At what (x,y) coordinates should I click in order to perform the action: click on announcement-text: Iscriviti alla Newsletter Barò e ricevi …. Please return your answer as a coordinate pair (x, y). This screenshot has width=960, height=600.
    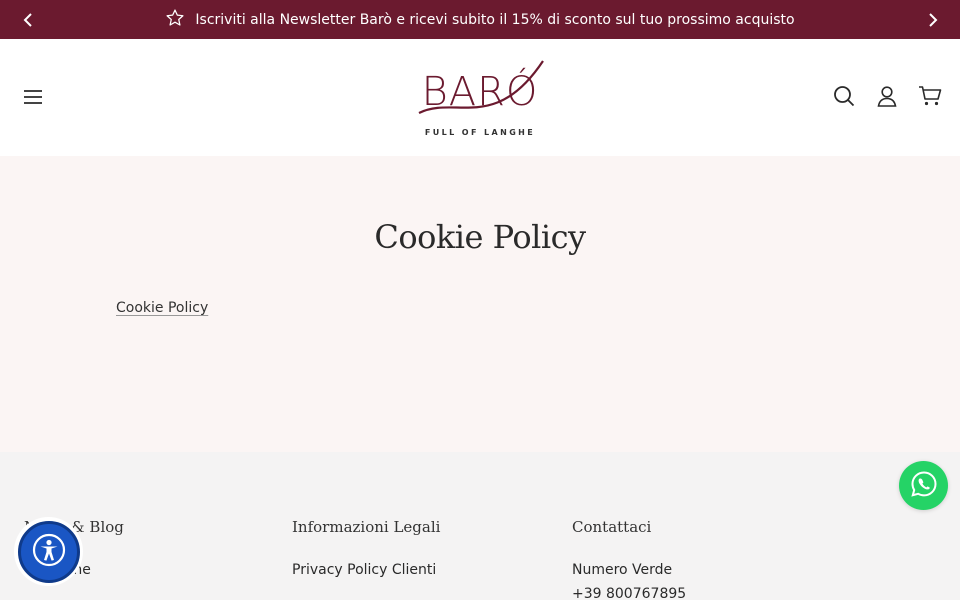
    Looking at the image, I should click on (495, 19).